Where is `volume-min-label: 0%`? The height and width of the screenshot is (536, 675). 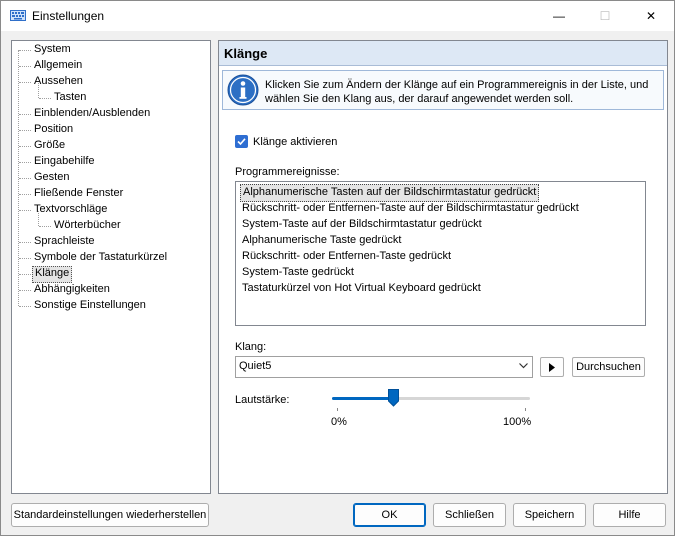 volume-min-label: 0% is located at coordinates (339, 422).